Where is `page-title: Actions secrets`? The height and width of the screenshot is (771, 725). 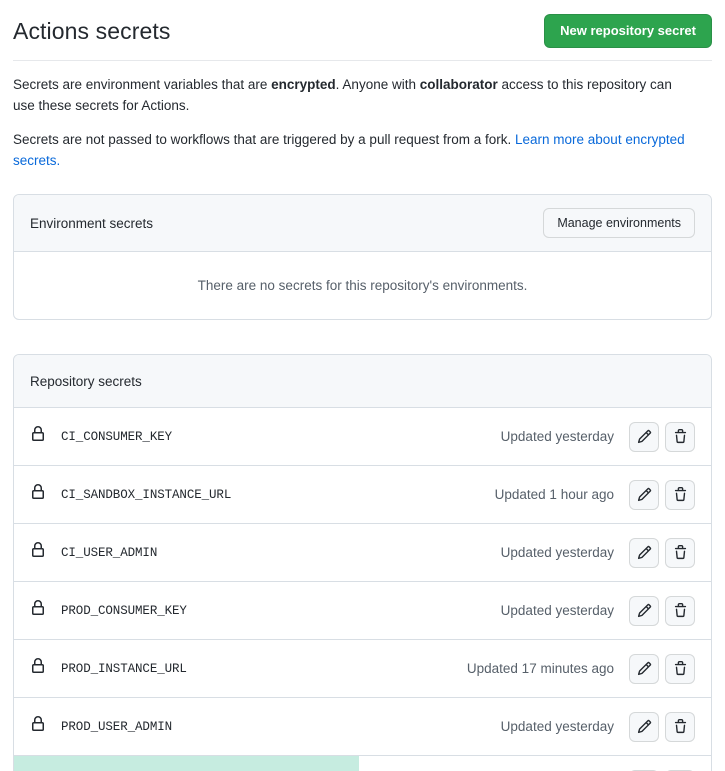 page-title: Actions secrets is located at coordinates (92, 30).